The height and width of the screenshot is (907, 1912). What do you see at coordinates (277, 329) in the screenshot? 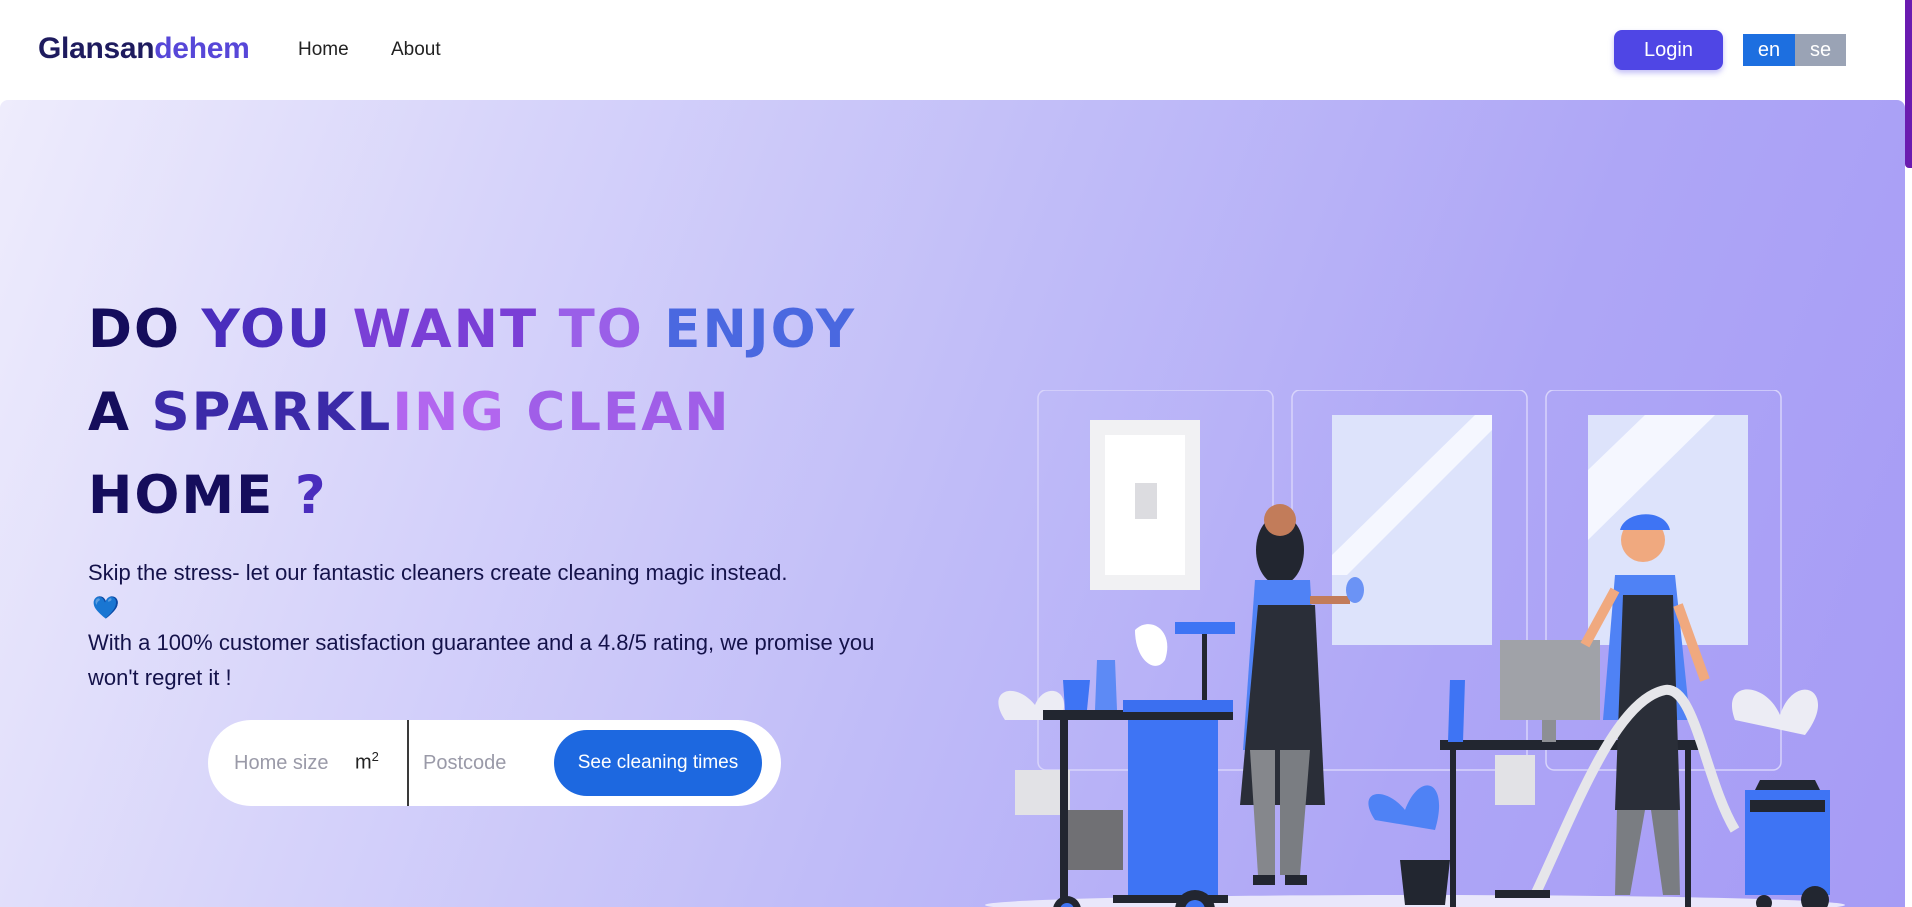
I see `headline-word: YOU` at bounding box center [277, 329].